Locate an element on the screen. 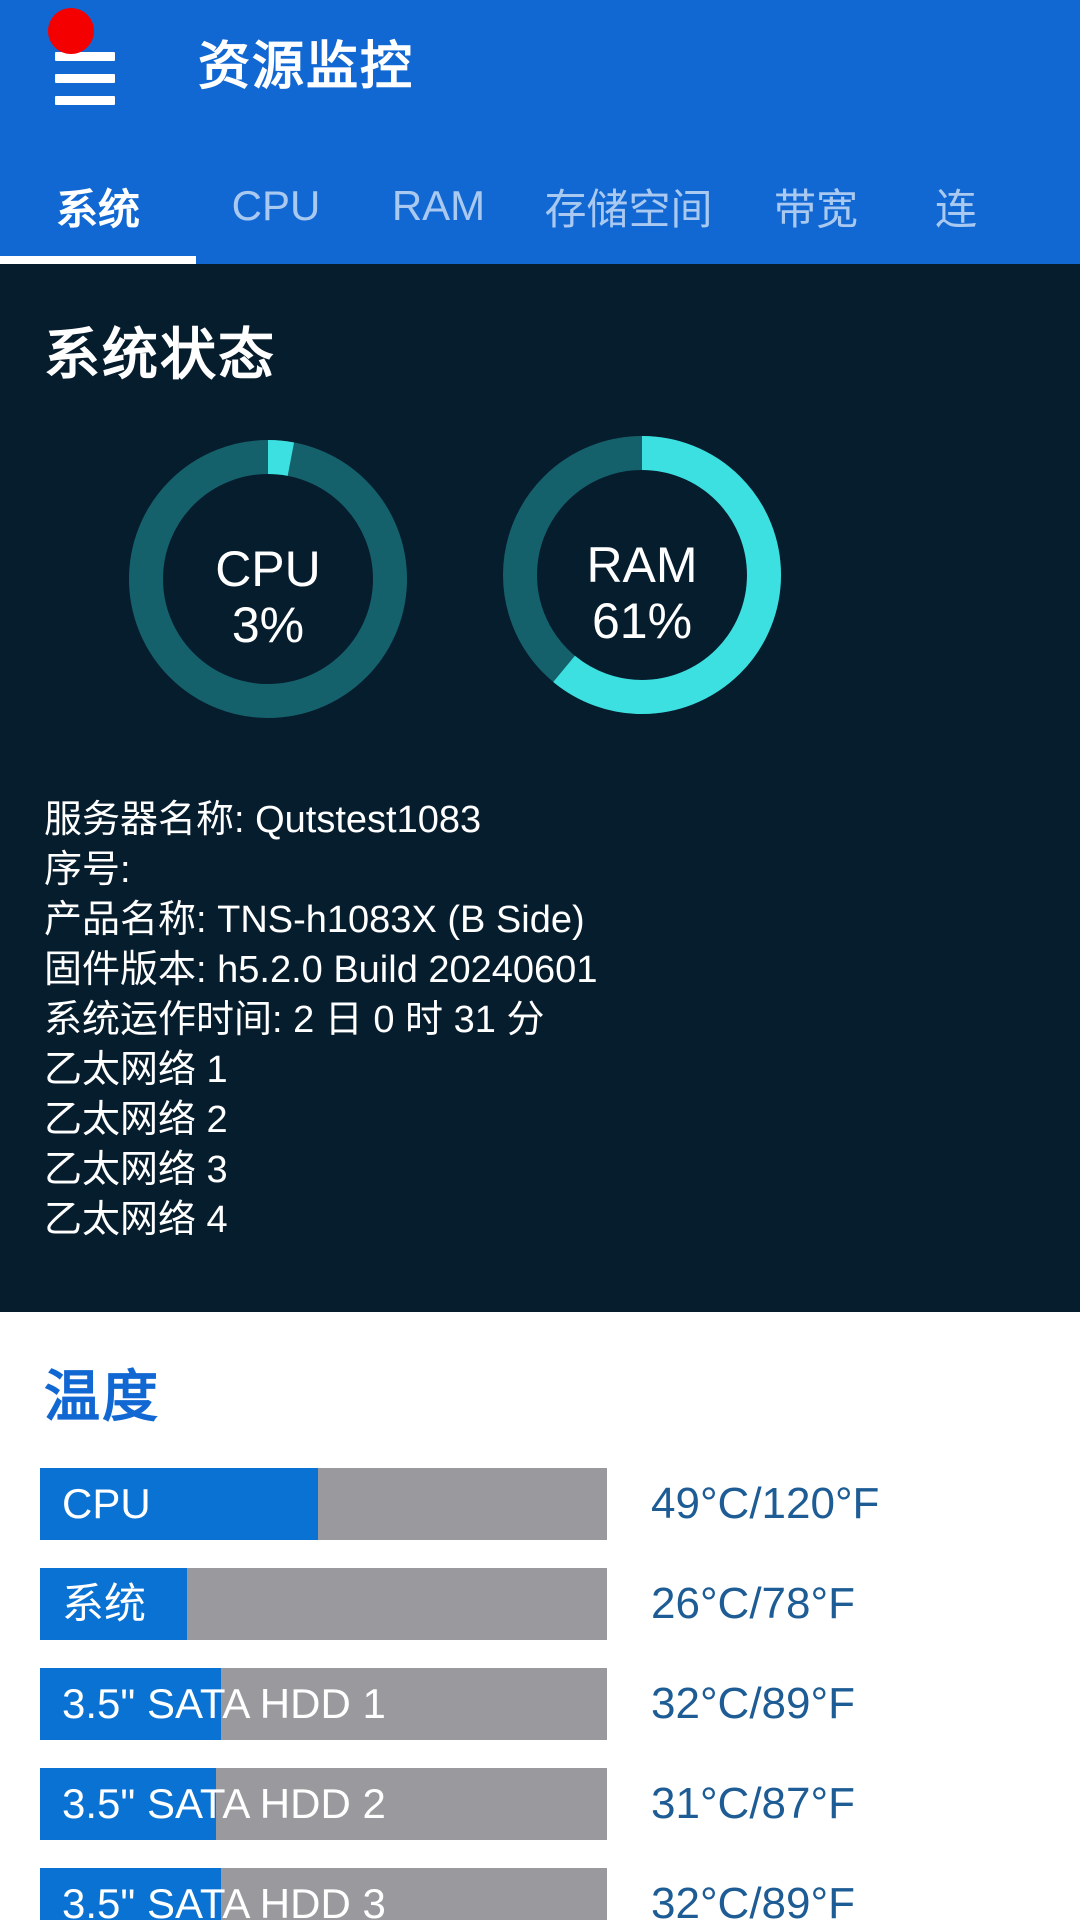  temperature-bar-hdd1: 3.5" SATA HDD 1 is located at coordinates (323, 1704).